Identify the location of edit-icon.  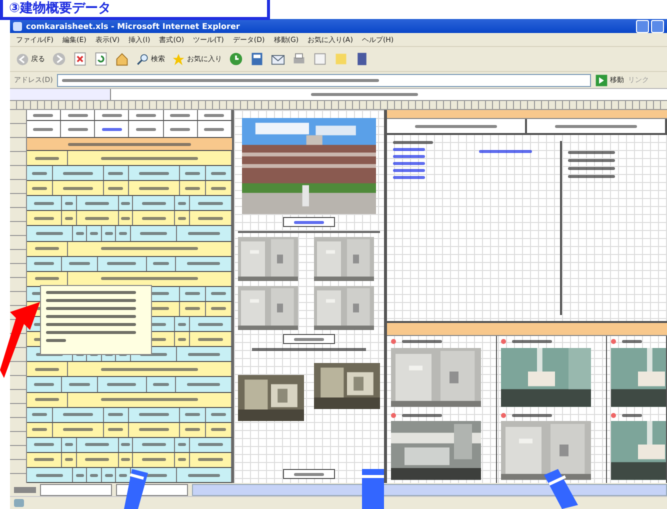
(320, 59).